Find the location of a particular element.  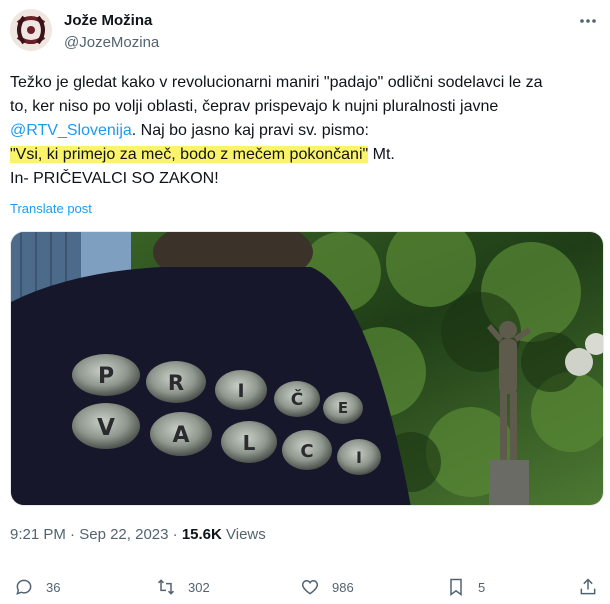

like-count: 986 is located at coordinates (343, 587).